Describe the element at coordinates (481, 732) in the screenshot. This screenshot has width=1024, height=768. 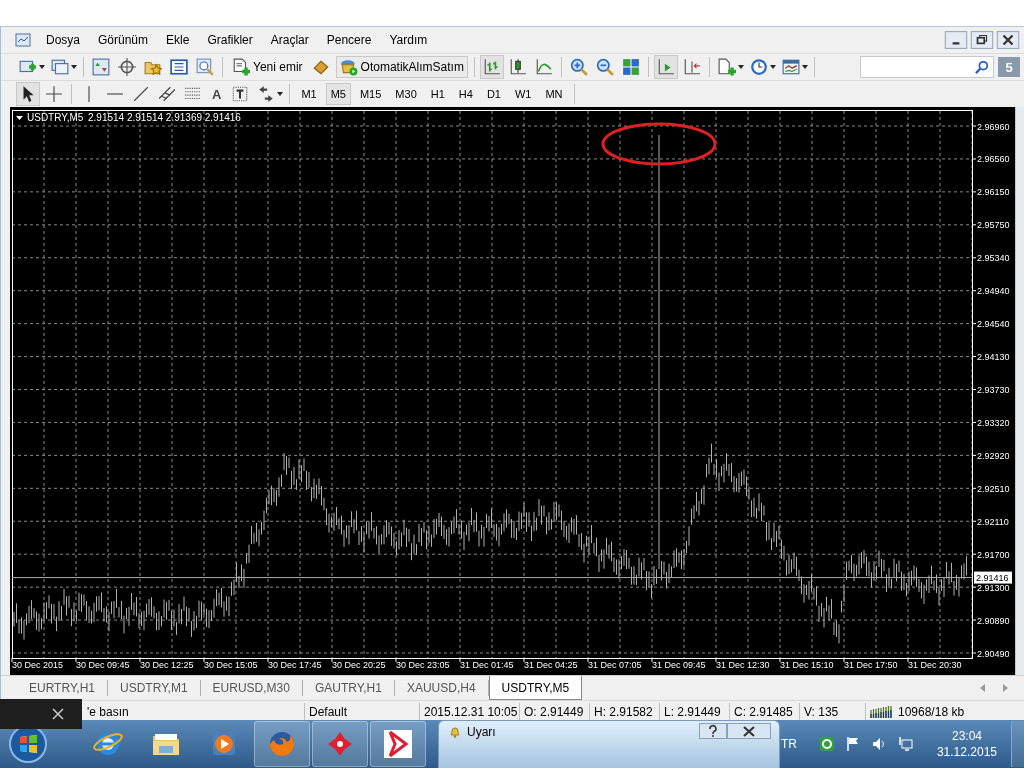
I see `alert-title: Uyarı` at that location.